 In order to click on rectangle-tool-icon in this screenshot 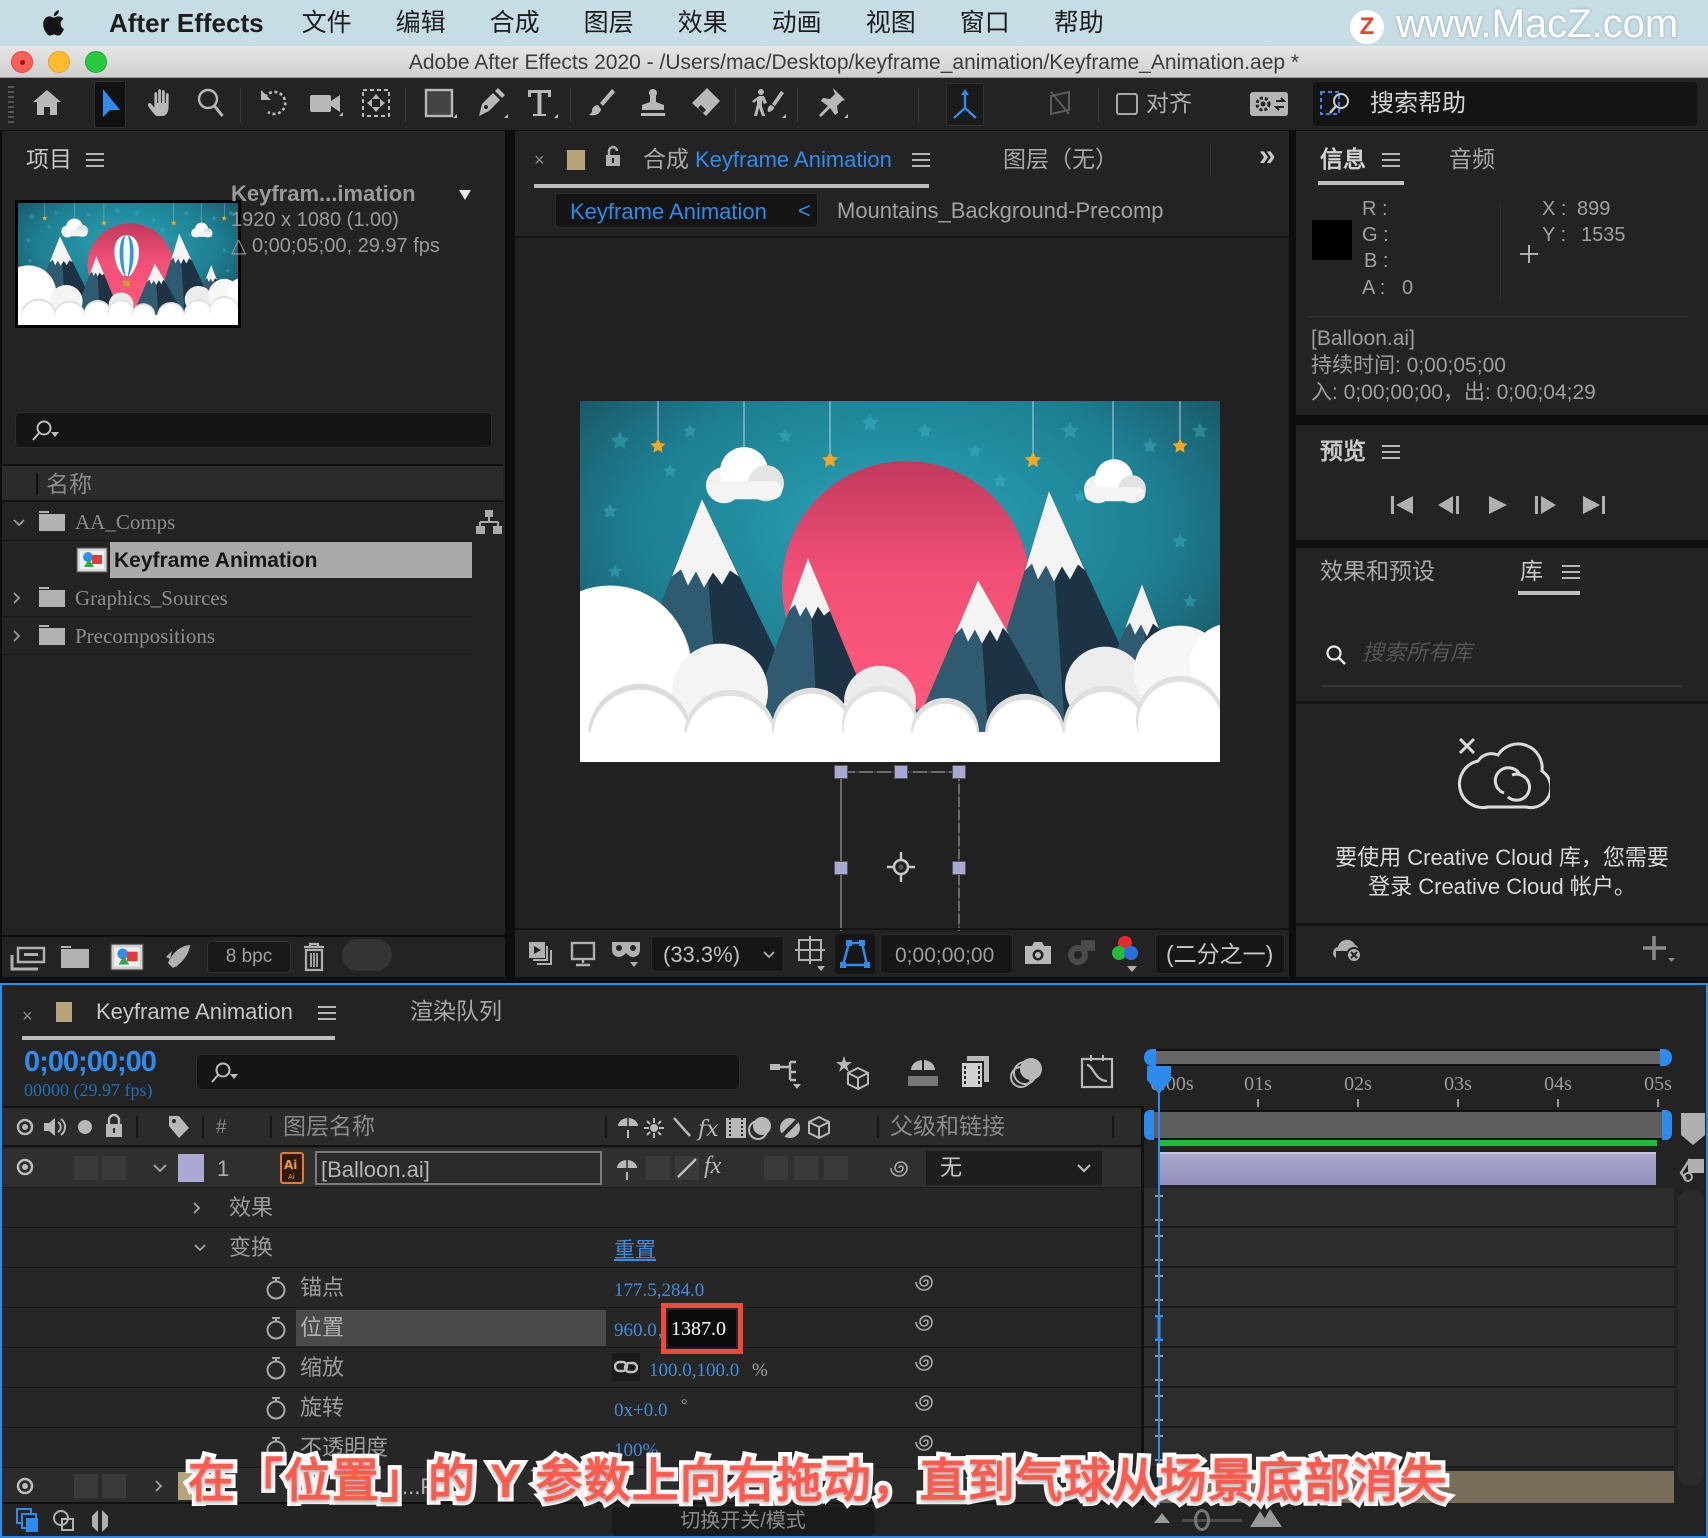, I will do `click(439, 103)`.